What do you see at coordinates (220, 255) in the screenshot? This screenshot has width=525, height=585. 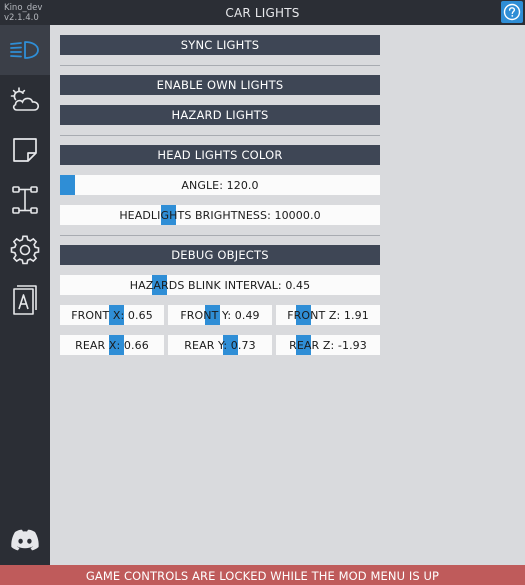 I see `debug-objects-button: DEBUG OBJECTS` at bounding box center [220, 255].